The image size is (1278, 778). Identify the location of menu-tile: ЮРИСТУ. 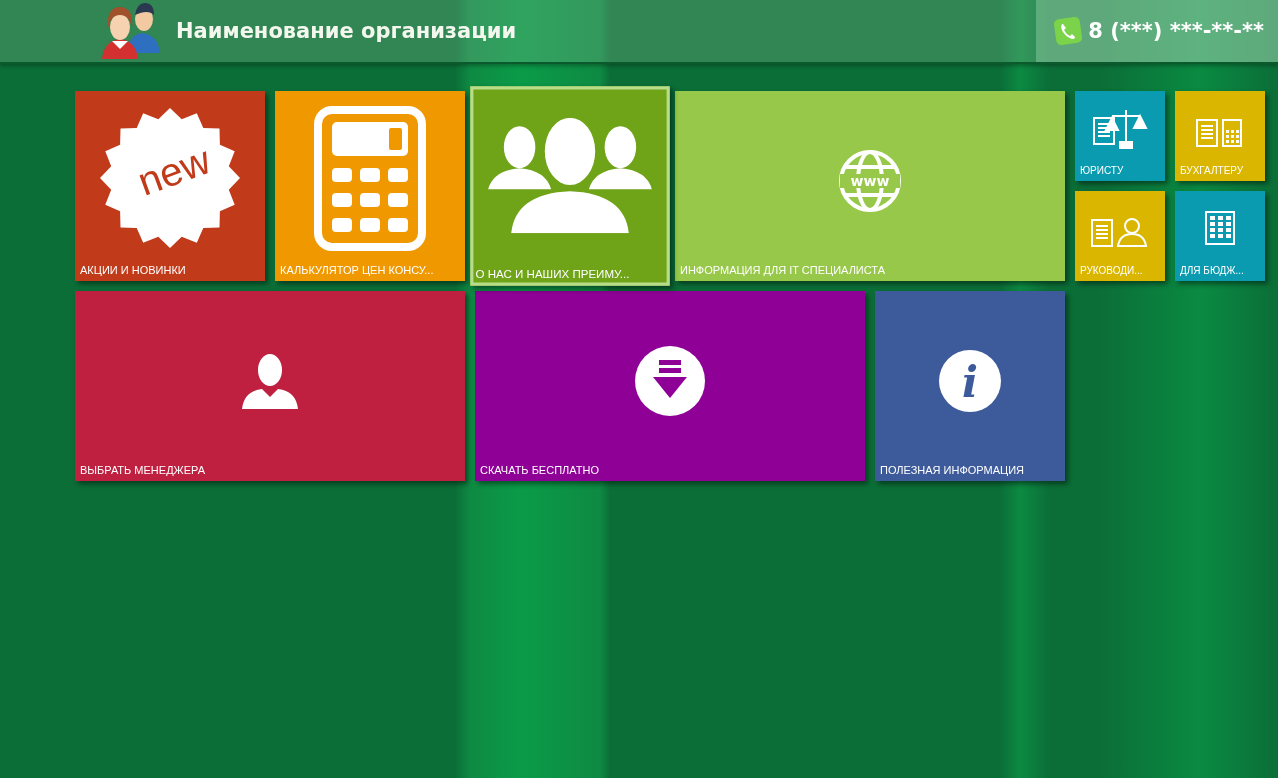
(1120, 136).